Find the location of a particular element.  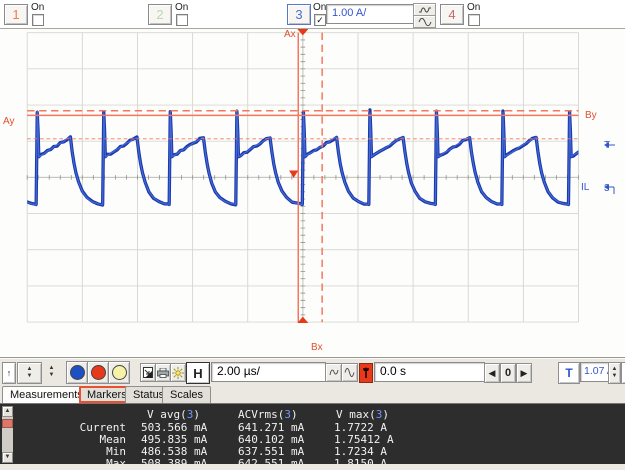

horizontal-menu-button: H is located at coordinates (198, 373).